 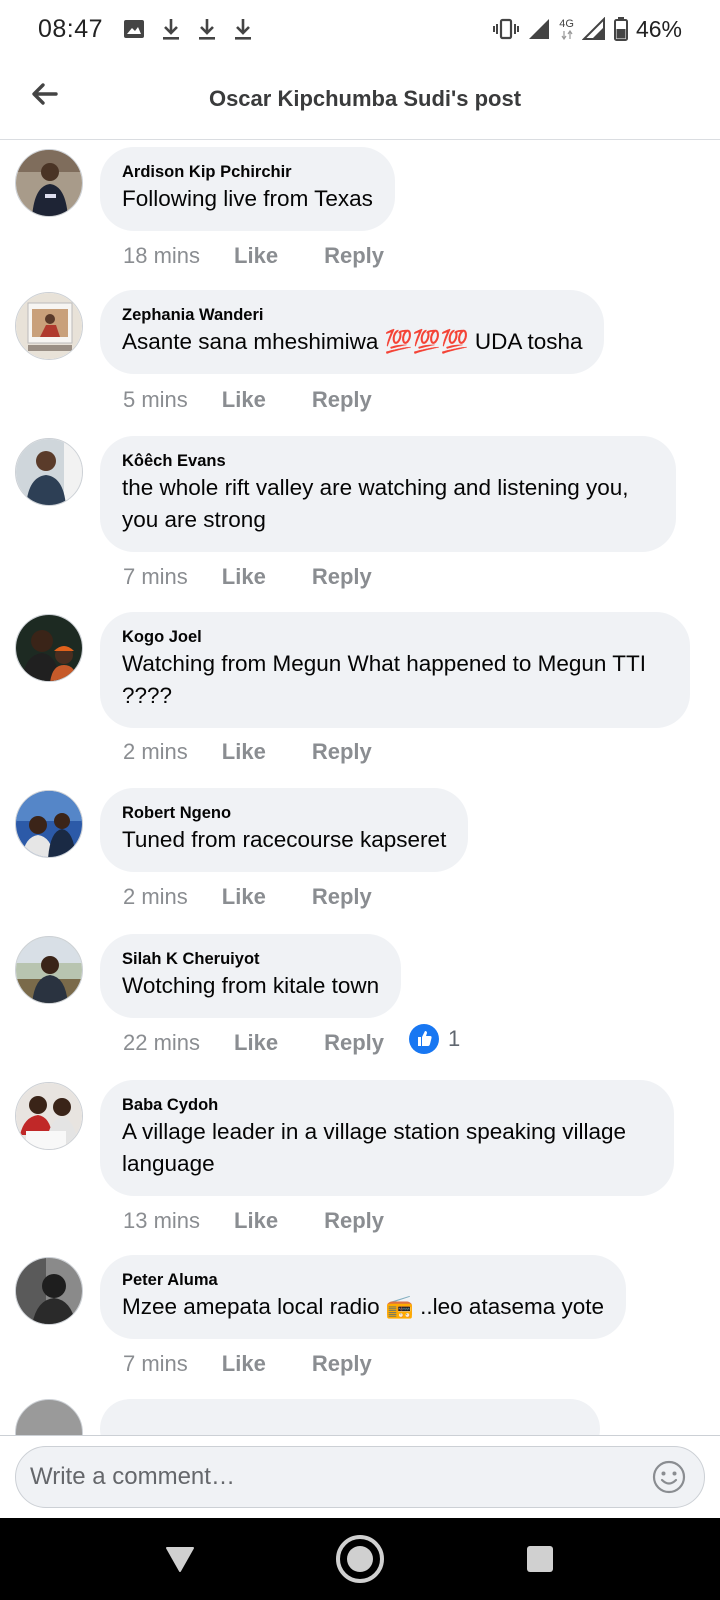 I want to click on battery-icon, so click(x=620, y=29).